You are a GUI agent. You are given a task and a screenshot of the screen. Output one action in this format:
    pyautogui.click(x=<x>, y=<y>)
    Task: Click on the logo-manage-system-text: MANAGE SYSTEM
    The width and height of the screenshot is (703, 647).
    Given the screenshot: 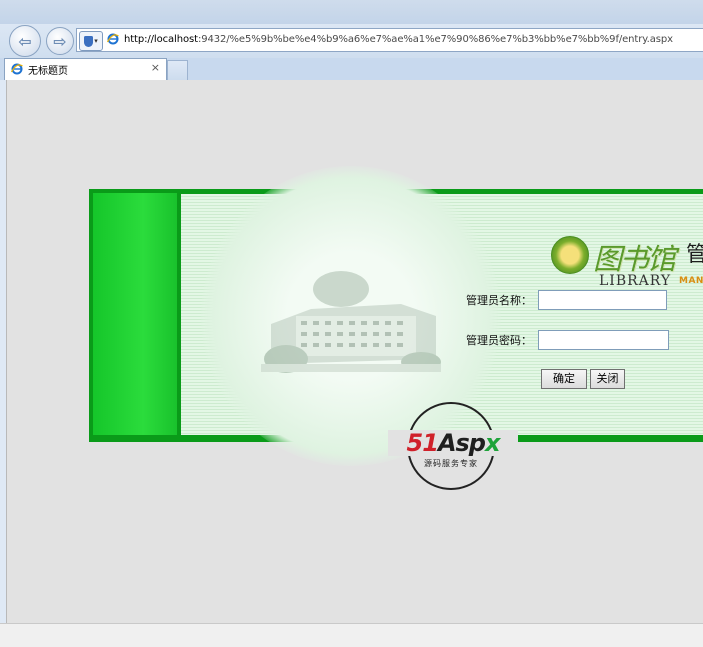 What is the action you would take?
    pyautogui.click(x=691, y=281)
    